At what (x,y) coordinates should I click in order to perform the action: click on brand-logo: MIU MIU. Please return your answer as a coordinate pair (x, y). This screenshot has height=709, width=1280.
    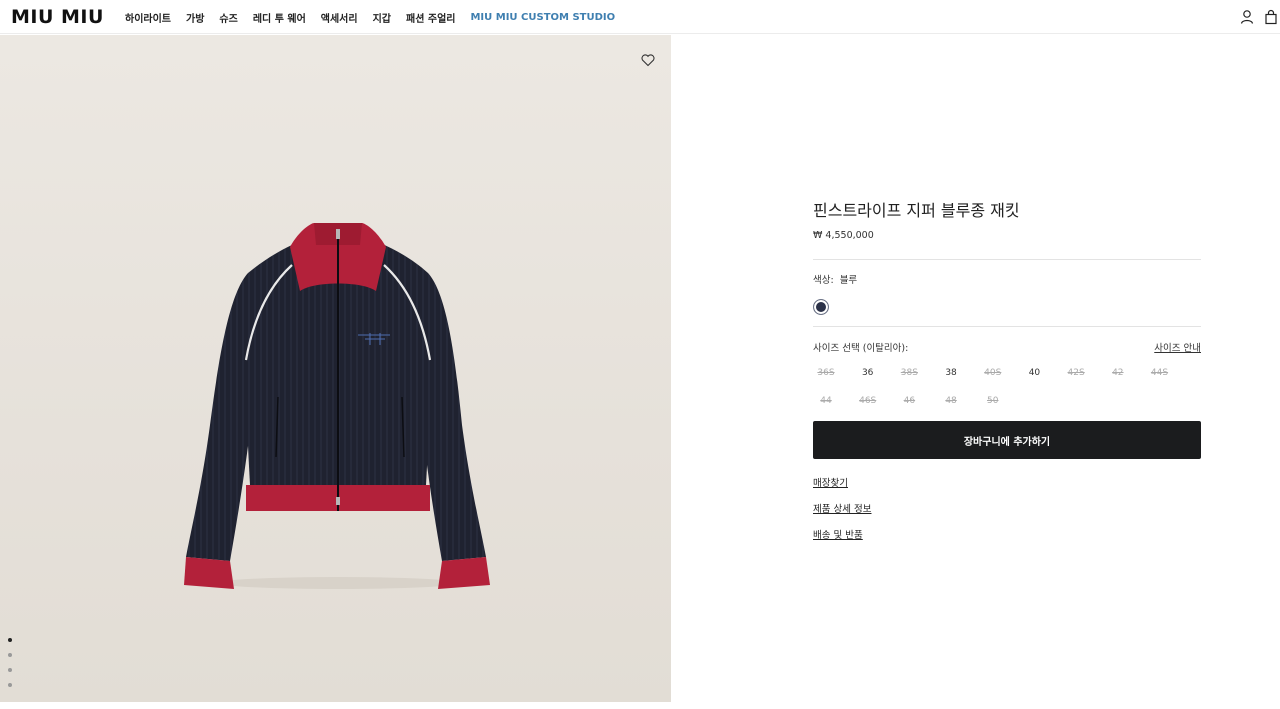
    Looking at the image, I should click on (57, 17).